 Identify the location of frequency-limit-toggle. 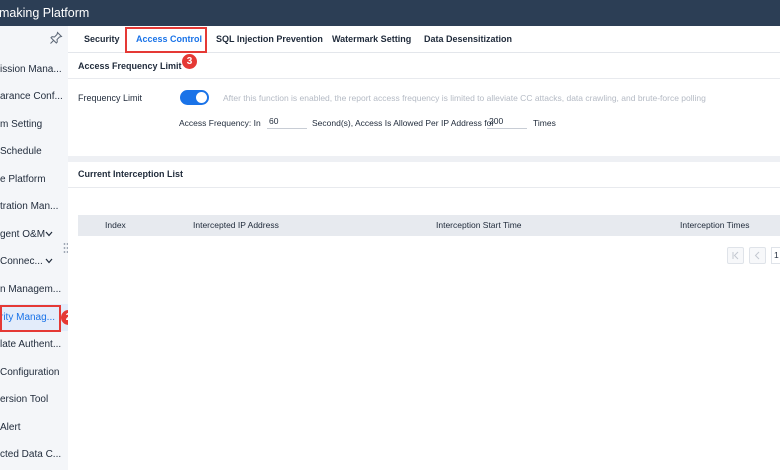
(194, 97).